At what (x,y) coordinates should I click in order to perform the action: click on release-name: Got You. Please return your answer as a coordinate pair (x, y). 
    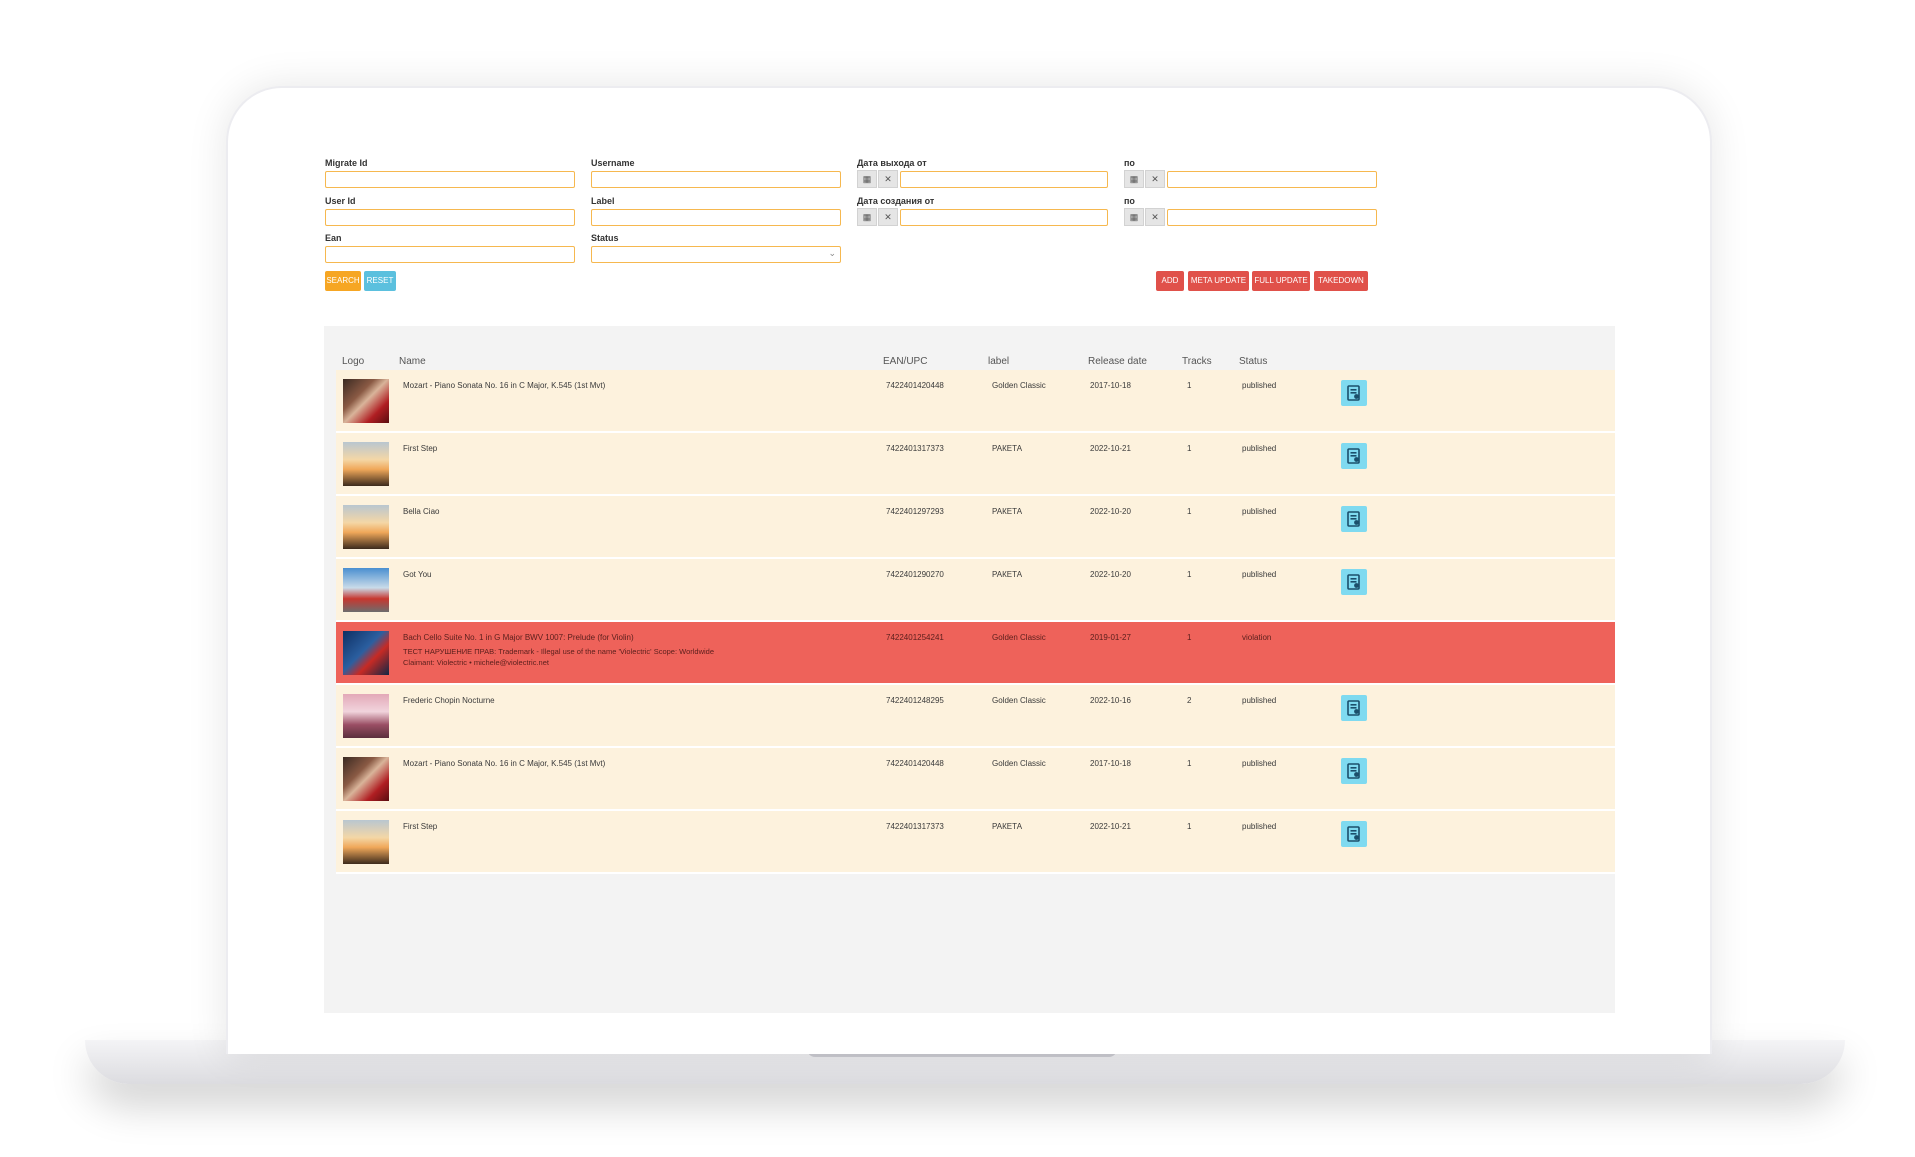
    Looking at the image, I should click on (417, 574).